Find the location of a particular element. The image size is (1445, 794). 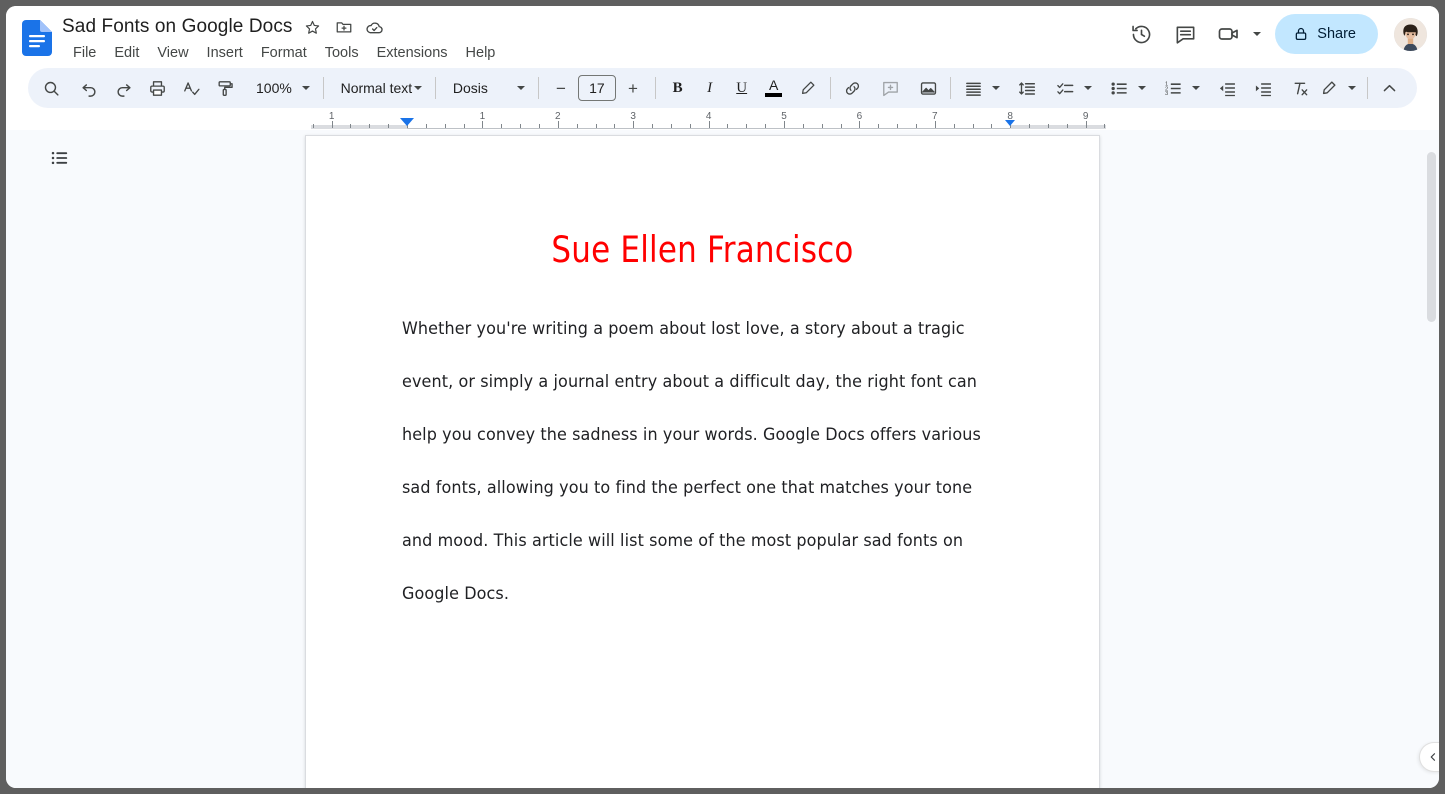

ruler-right-margin is located at coordinates (1058, 127).